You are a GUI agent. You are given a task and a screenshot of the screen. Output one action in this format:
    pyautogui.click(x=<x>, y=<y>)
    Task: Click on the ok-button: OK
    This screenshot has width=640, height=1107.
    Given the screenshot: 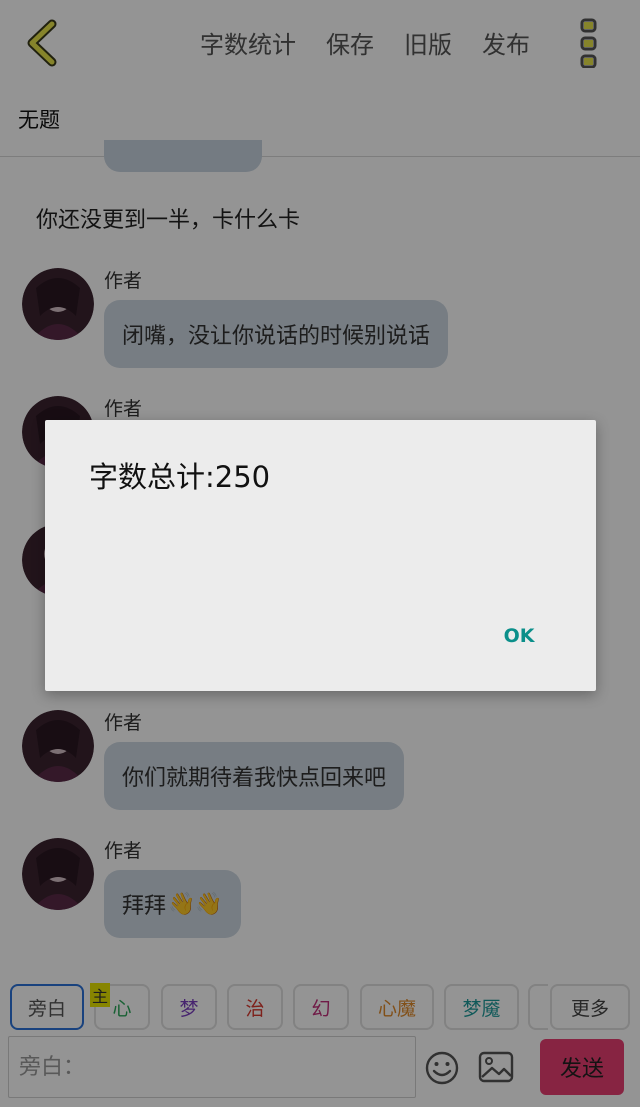 What is the action you would take?
    pyautogui.click(x=519, y=636)
    